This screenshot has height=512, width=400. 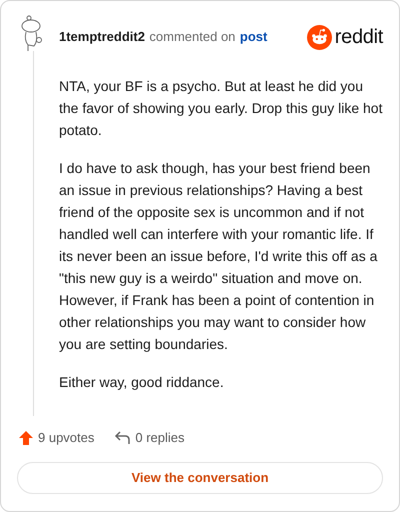 What do you see at coordinates (142, 382) in the screenshot?
I see `comment-paragraph: Either way, good riddance.` at bounding box center [142, 382].